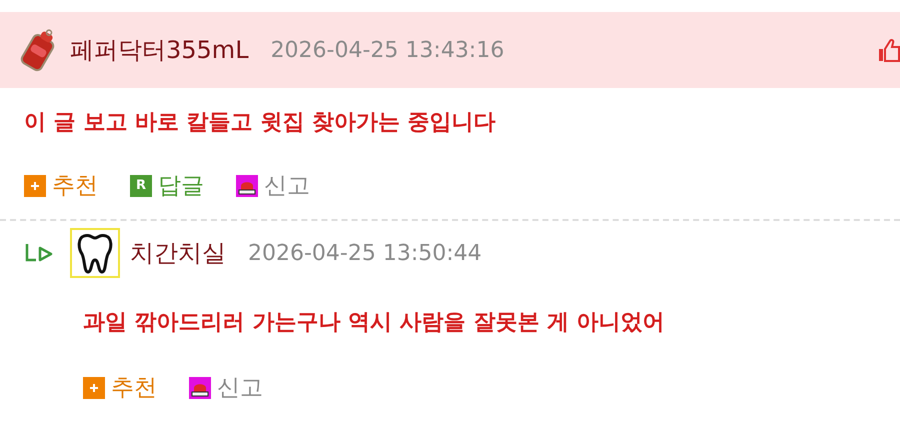 The width and height of the screenshot is (900, 426). What do you see at coordinates (181, 185) in the screenshot?
I see `action-link: 답글` at bounding box center [181, 185].